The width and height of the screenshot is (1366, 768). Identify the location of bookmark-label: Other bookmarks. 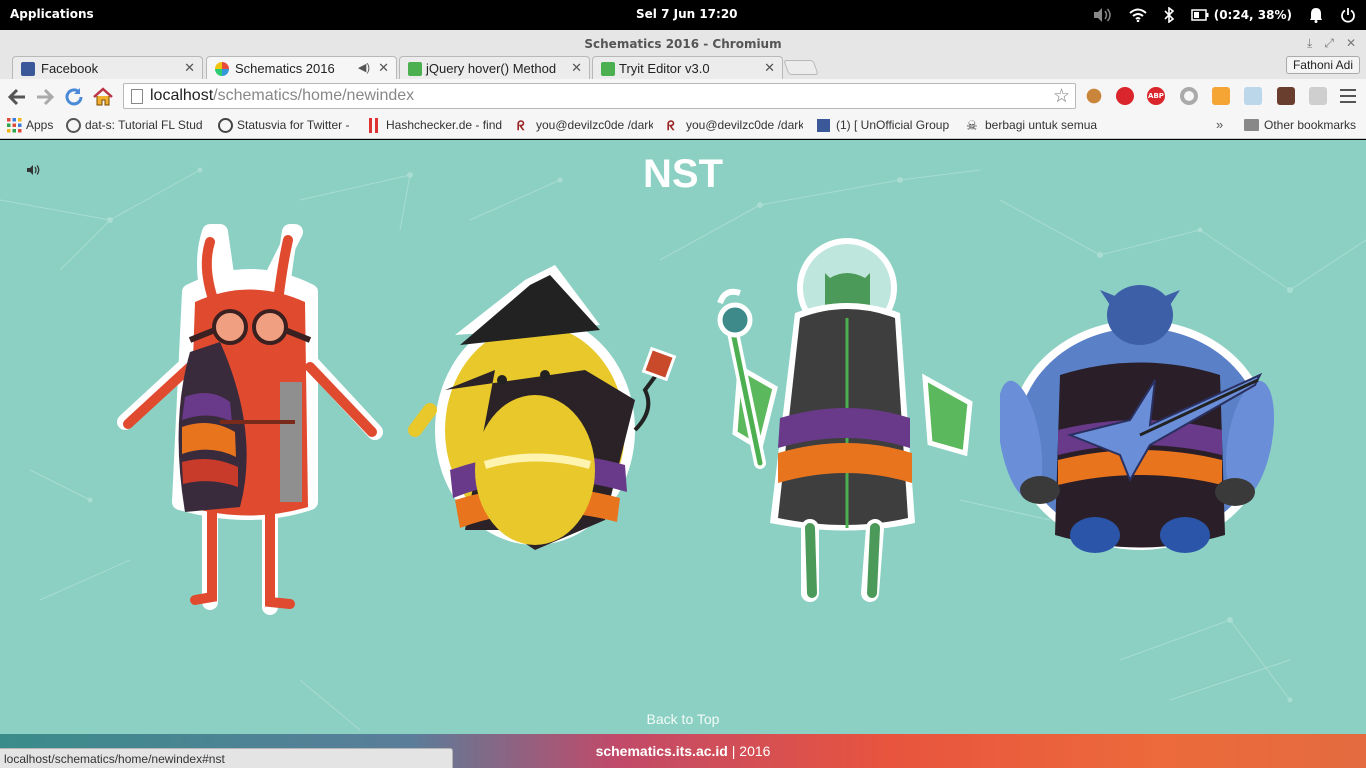
(1310, 125).